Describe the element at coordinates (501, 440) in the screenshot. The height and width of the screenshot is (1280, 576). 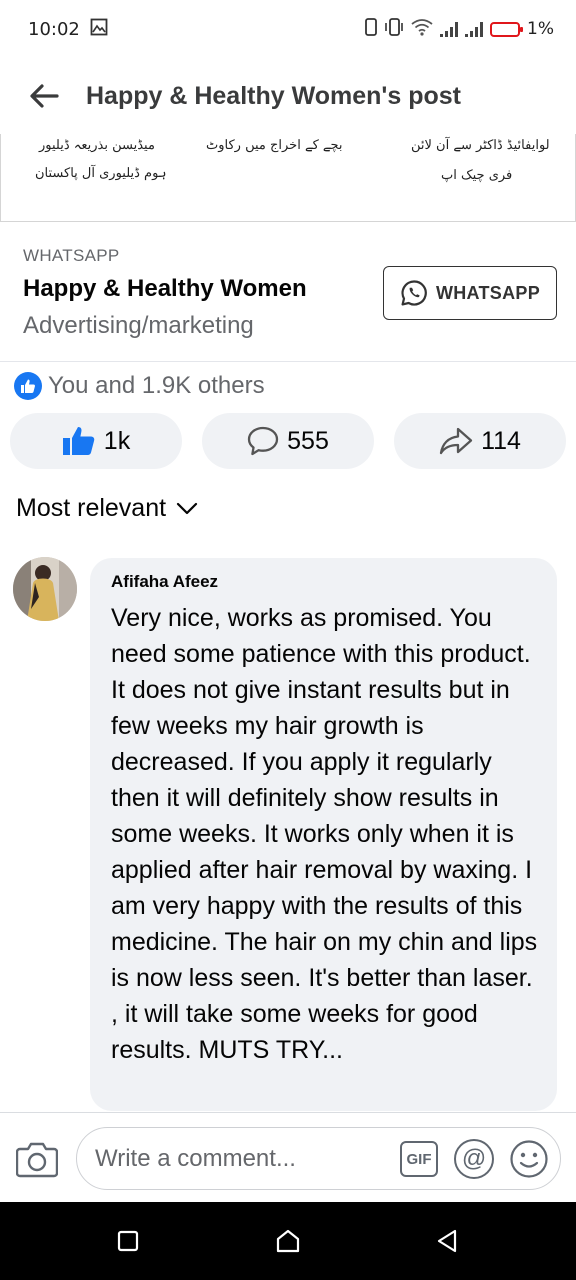
I see `share-count: 114` at that location.